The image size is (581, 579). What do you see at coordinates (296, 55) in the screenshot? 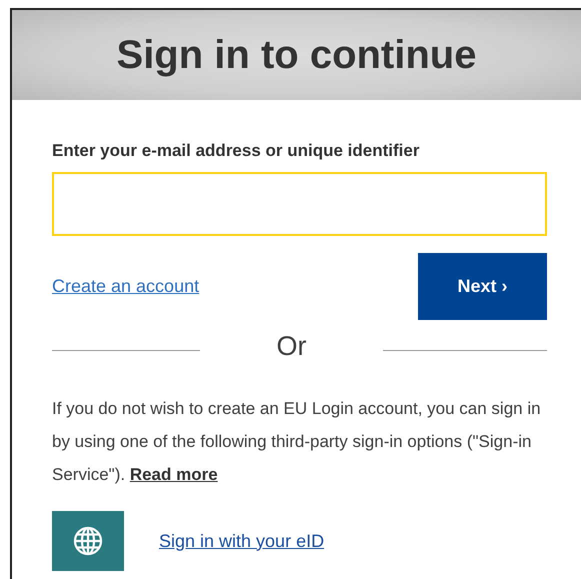
I see `page-title: Sign in to continue` at bounding box center [296, 55].